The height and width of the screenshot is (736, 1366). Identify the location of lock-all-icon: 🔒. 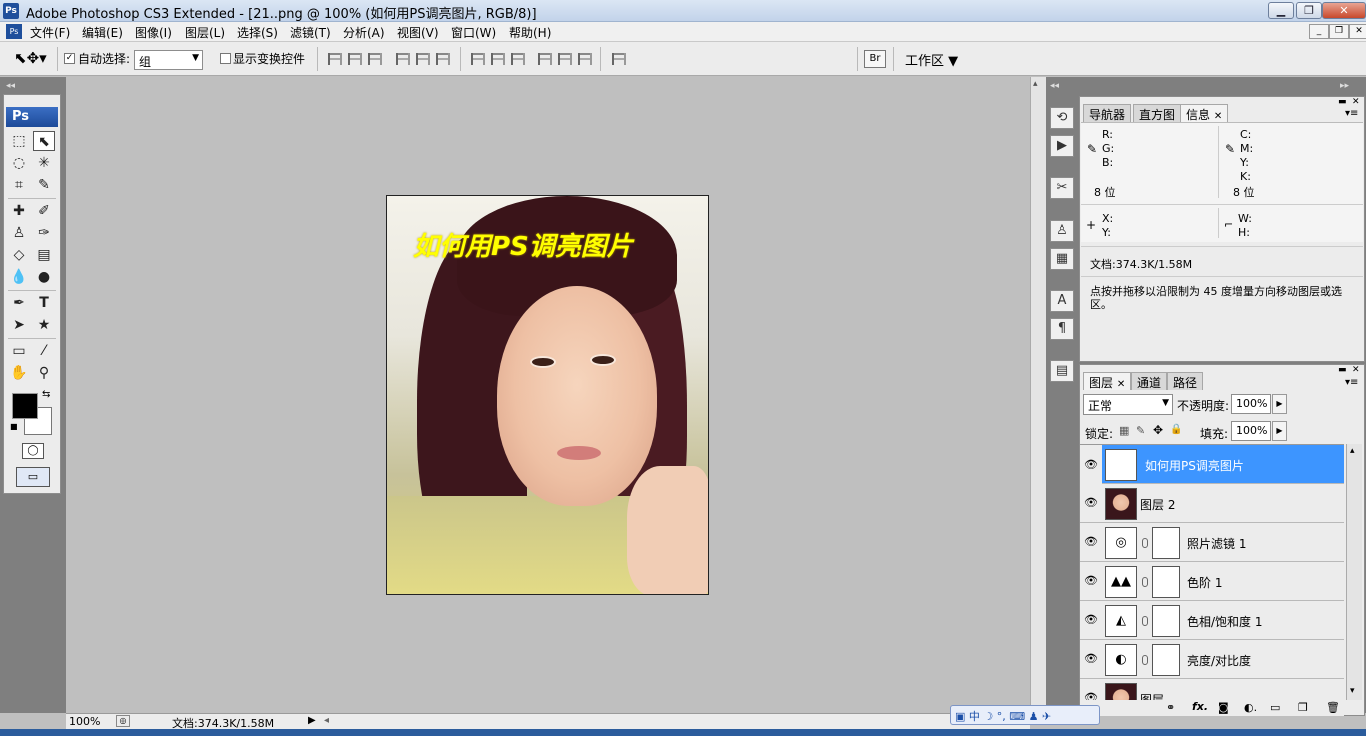
(1176, 429).